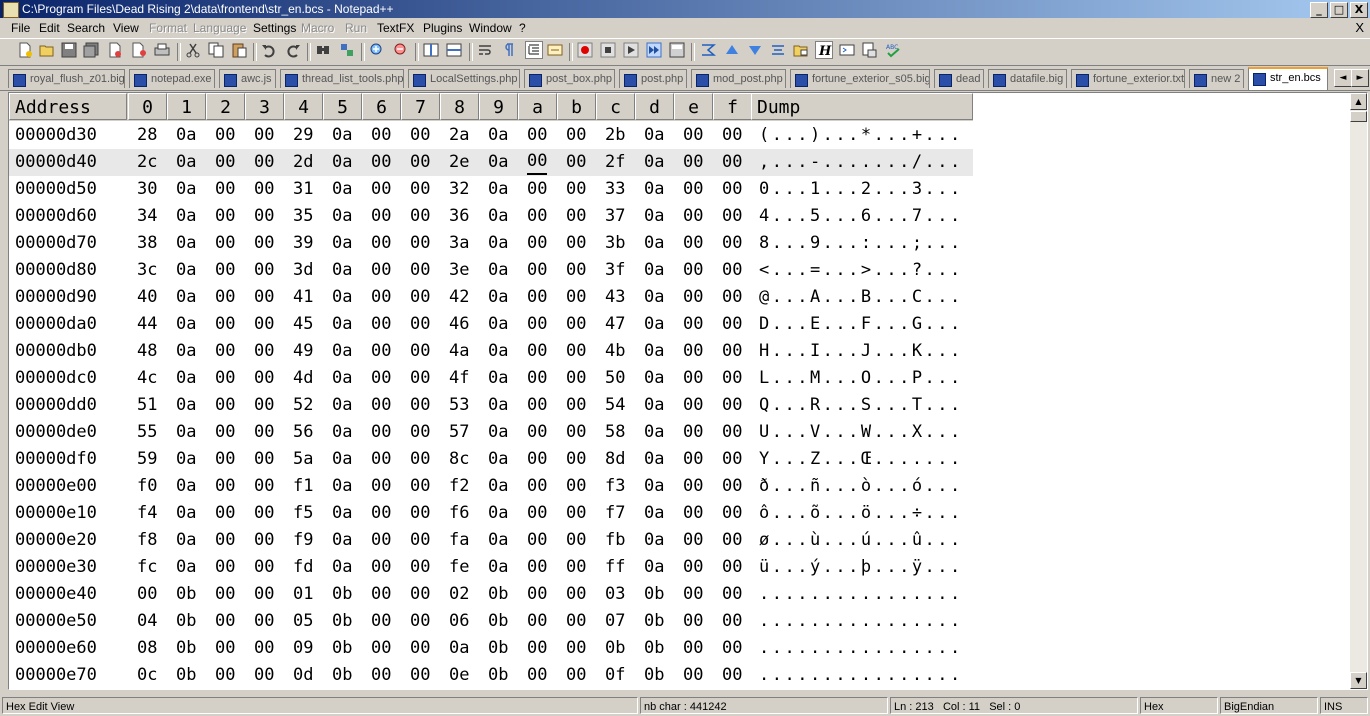 This screenshot has height=716, width=1370. I want to click on hex-byte: 47, so click(615, 324).